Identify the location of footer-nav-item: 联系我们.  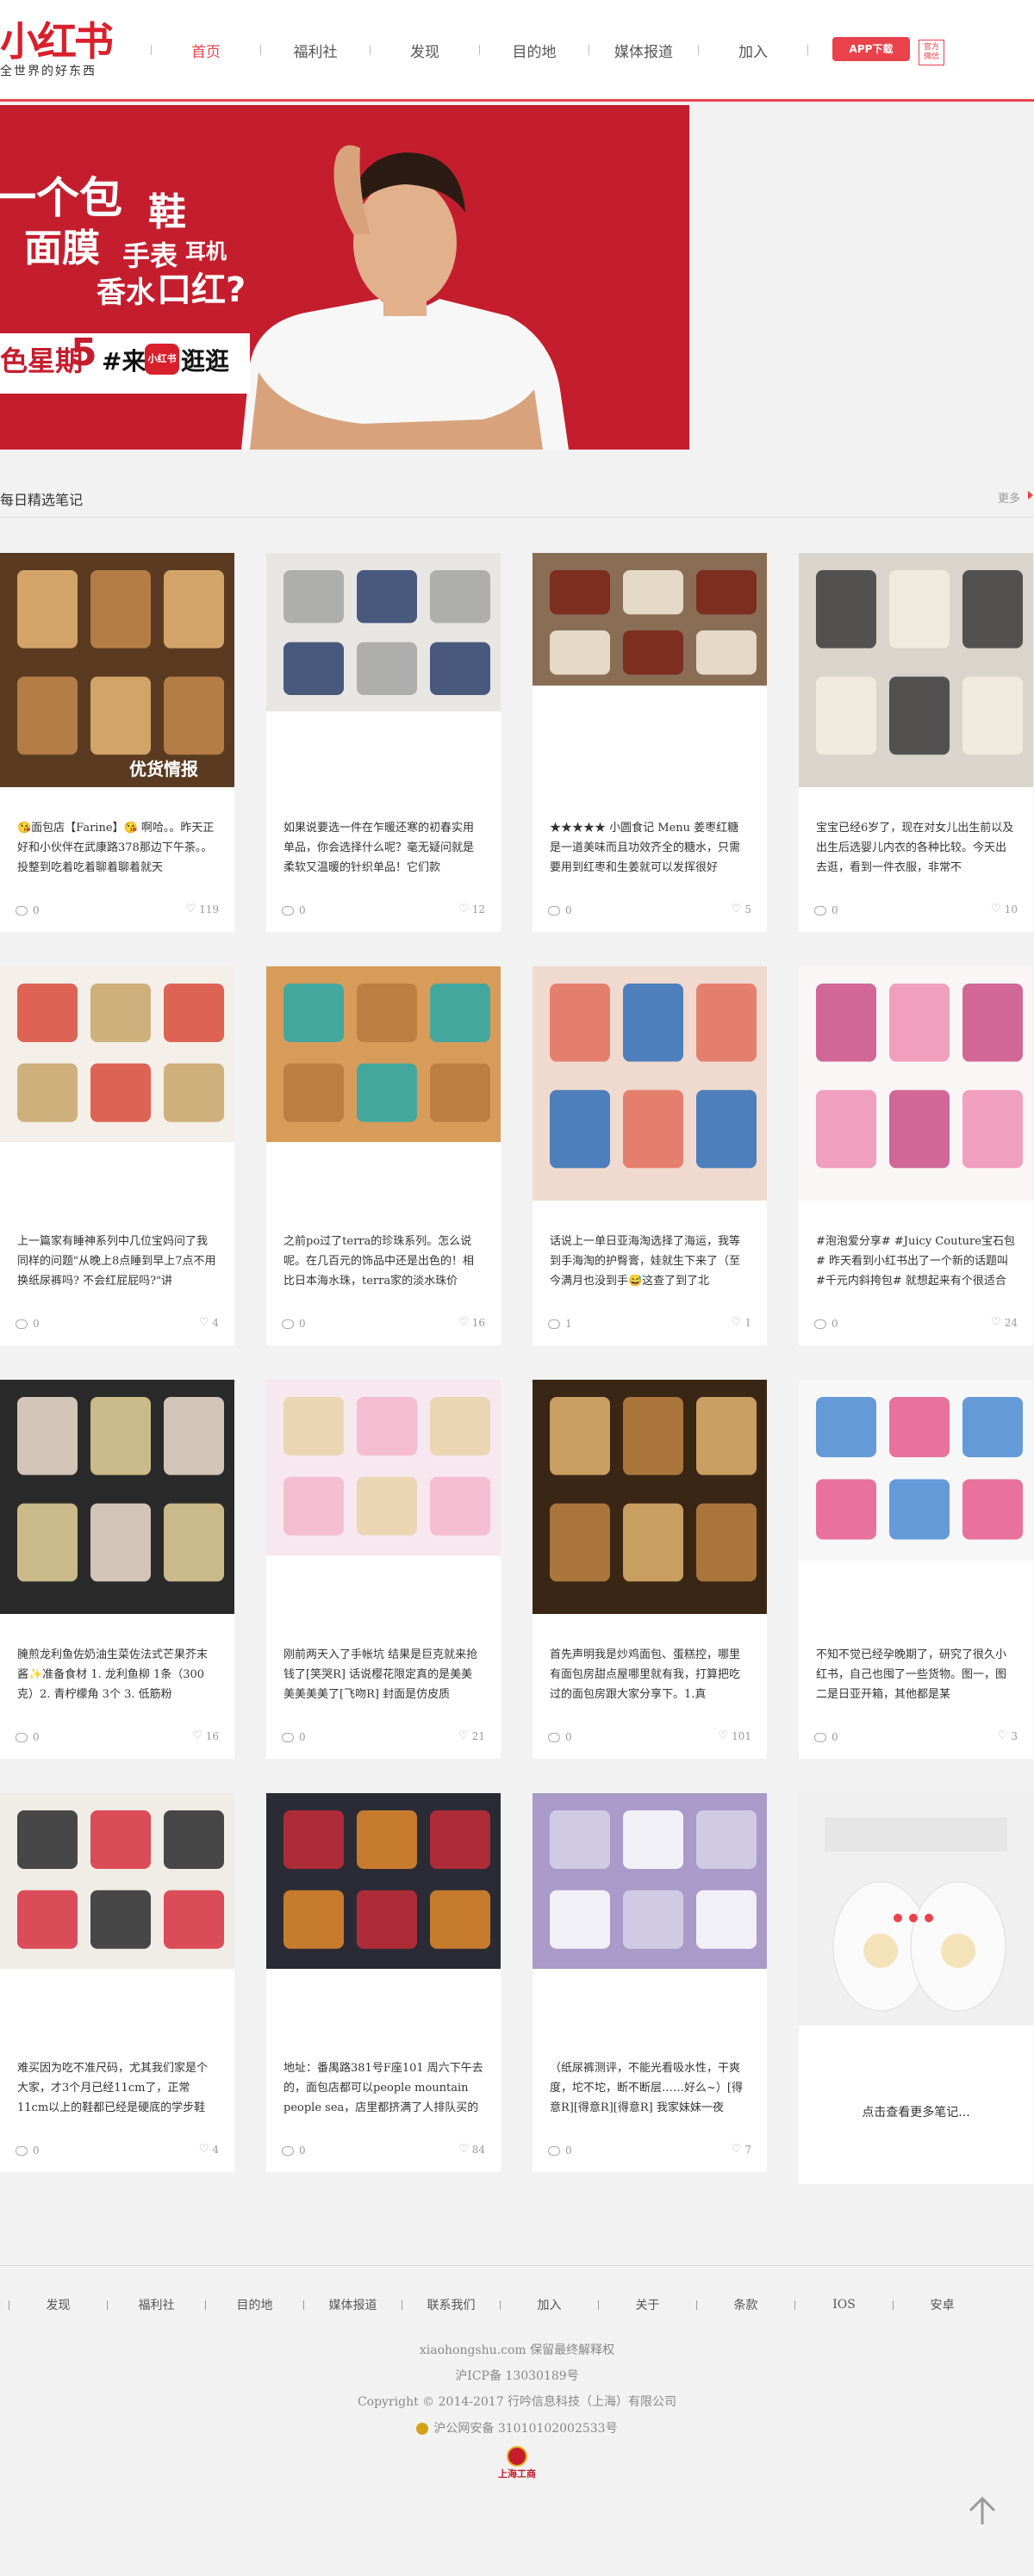
(451, 2305).